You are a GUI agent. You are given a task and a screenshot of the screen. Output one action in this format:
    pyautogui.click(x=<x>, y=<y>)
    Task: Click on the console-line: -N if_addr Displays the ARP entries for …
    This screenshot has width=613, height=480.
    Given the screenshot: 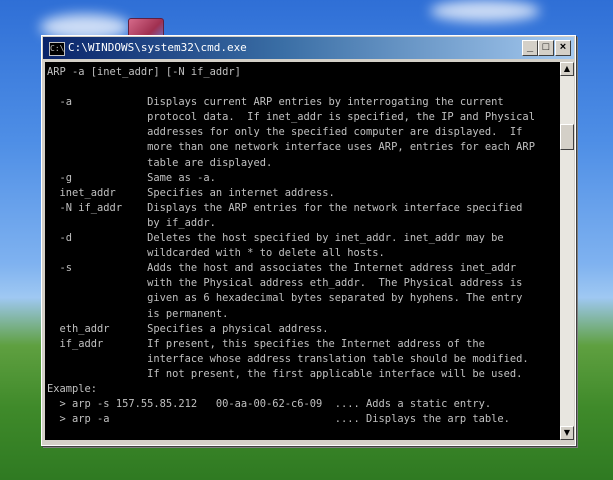 What is the action you would take?
    pyautogui.click(x=285, y=207)
    